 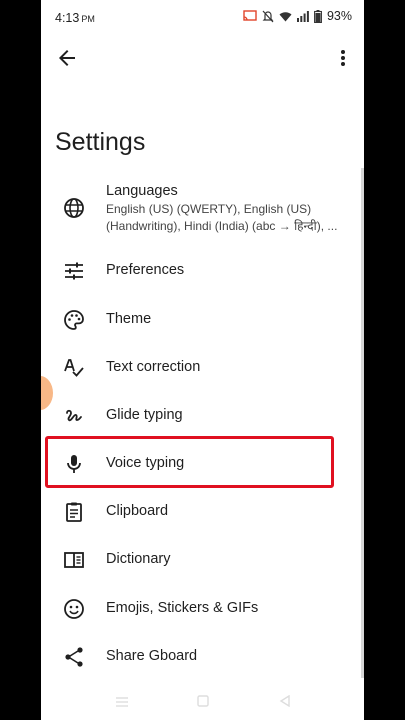 What do you see at coordinates (182, 608) in the screenshot?
I see `item-label: Emojis, Stickers & GIFs` at bounding box center [182, 608].